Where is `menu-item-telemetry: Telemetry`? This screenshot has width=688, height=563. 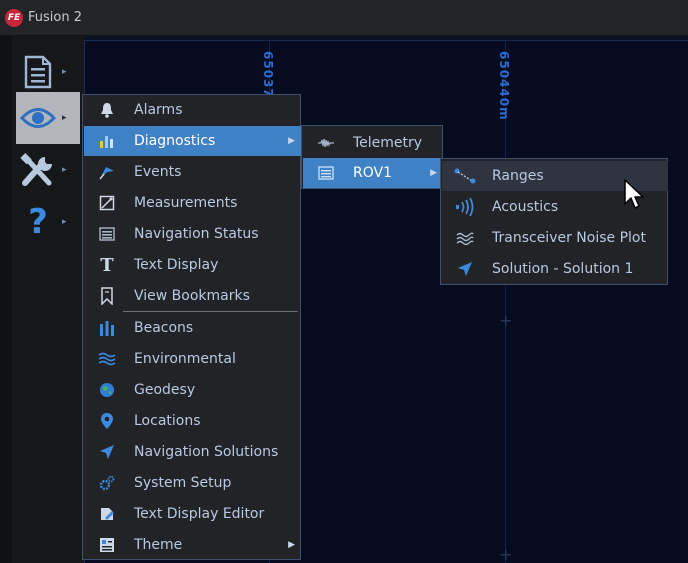
menu-item-telemetry: Telemetry is located at coordinates (373, 143).